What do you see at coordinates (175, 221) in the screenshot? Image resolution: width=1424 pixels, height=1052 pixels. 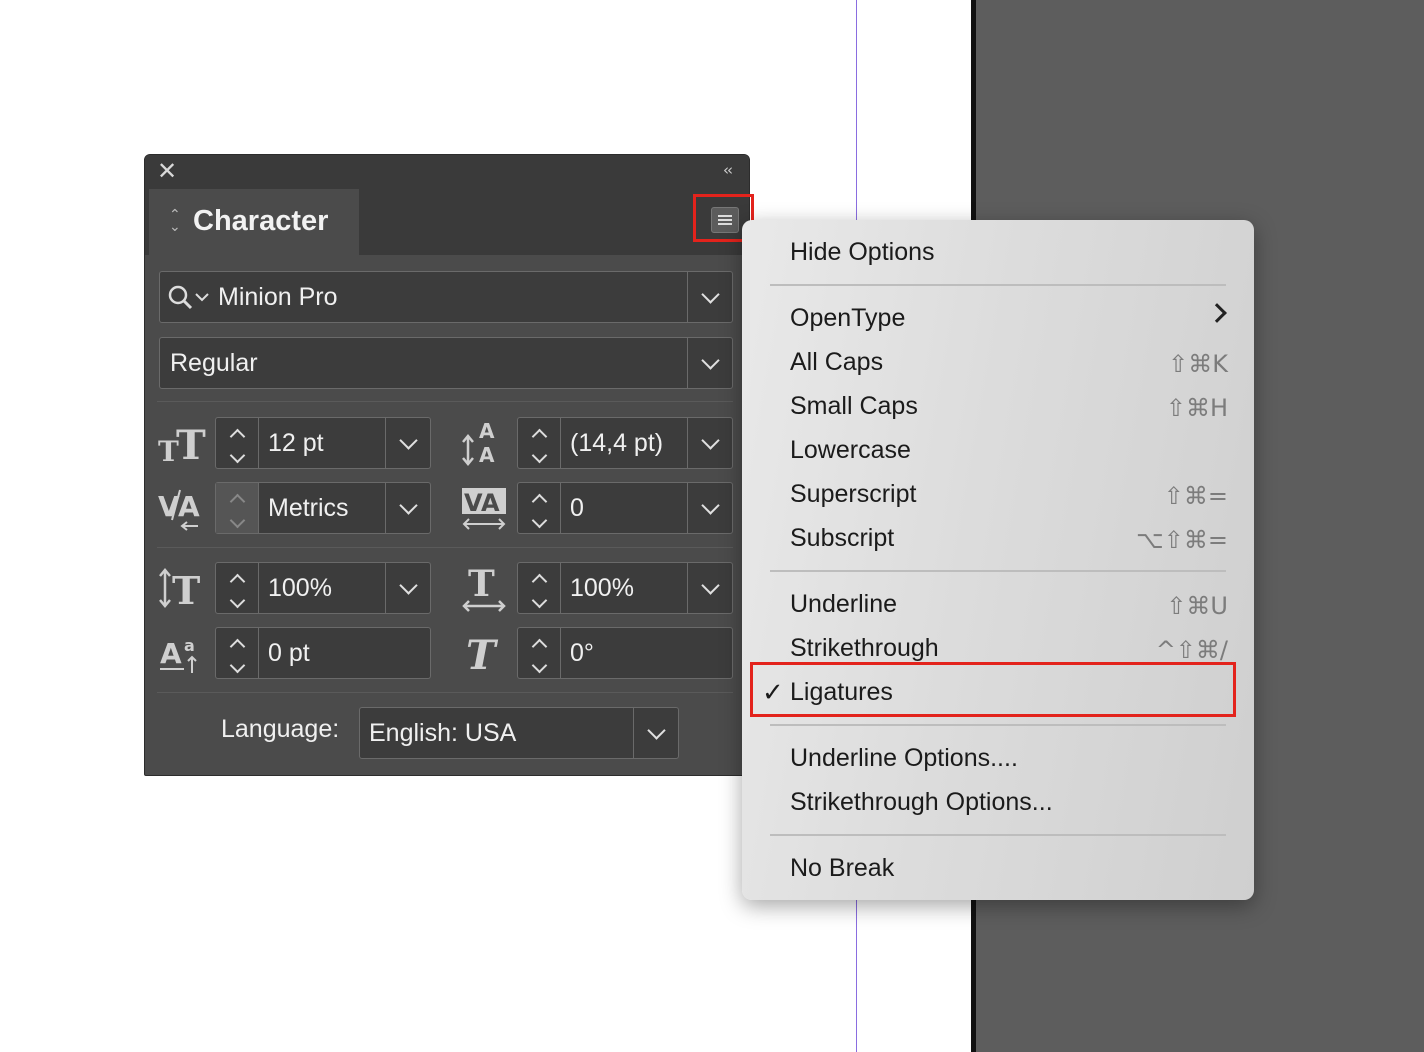 I see `updown-arrows-icon: ⌃ ⌄` at bounding box center [175, 221].